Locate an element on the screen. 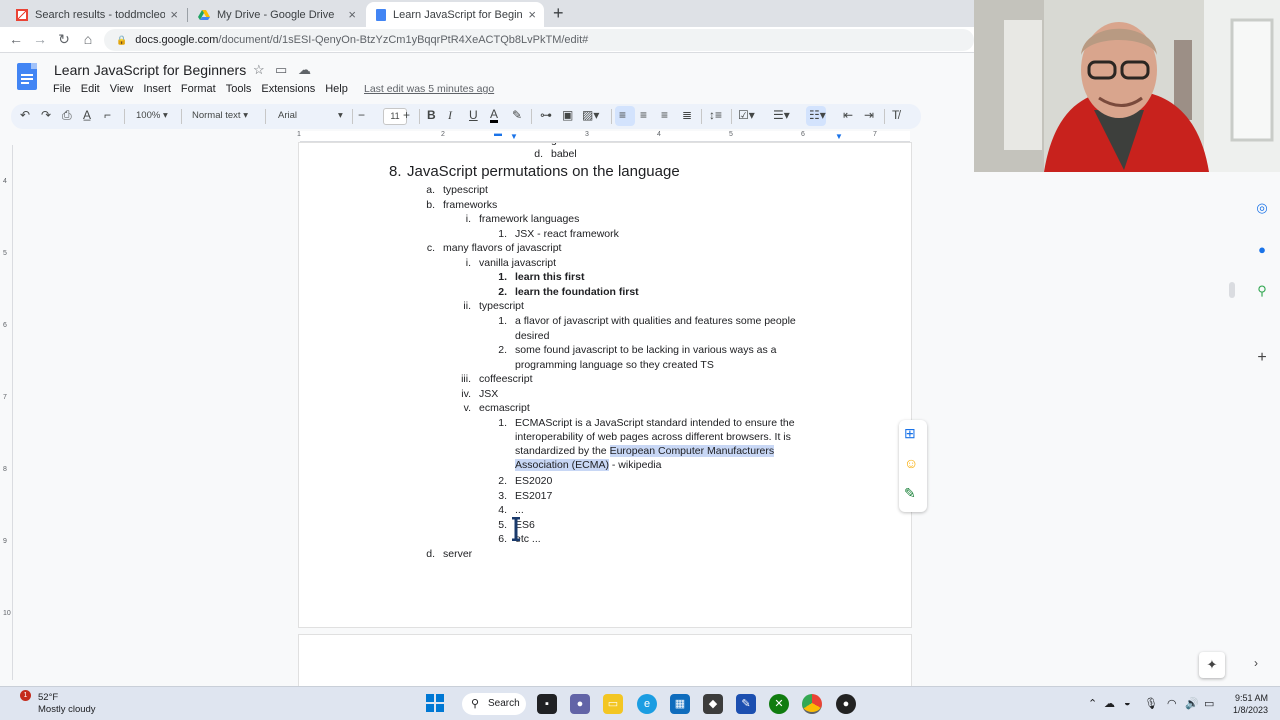  first-line-indent-marker: ▬ is located at coordinates (498, 133).